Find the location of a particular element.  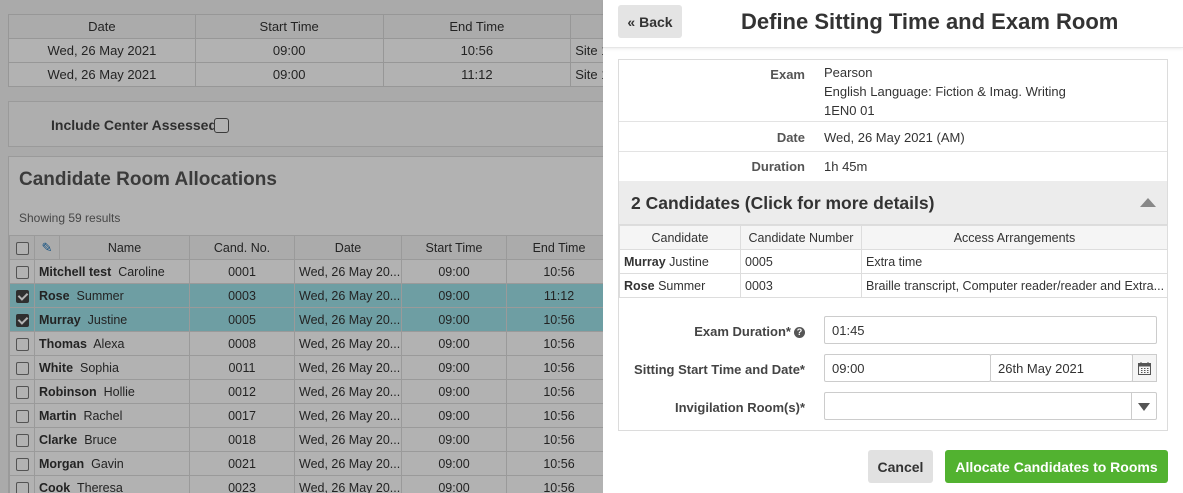

modal-title: Define Sitting Time and Exam Room is located at coordinates (930, 21).